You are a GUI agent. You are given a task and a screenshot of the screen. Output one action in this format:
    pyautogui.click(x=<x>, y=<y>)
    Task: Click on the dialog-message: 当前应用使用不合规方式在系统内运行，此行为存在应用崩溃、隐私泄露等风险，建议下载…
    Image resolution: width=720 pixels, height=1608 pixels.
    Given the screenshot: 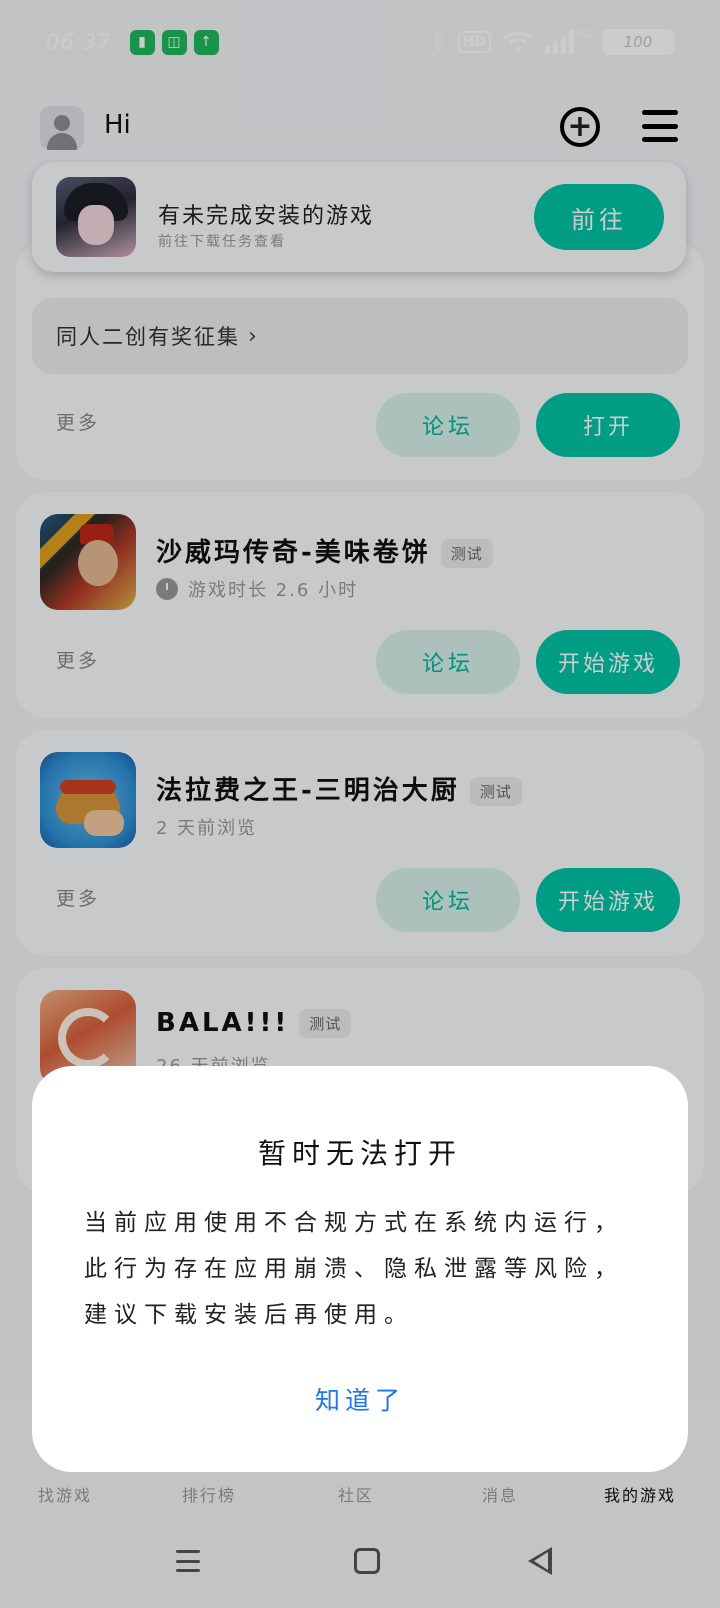 What is the action you would take?
    pyautogui.click(x=354, y=1269)
    